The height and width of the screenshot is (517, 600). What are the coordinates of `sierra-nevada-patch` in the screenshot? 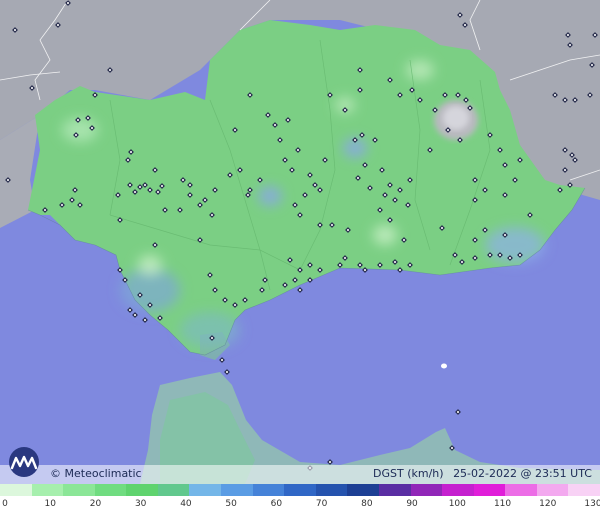 It's located at (456, 120).